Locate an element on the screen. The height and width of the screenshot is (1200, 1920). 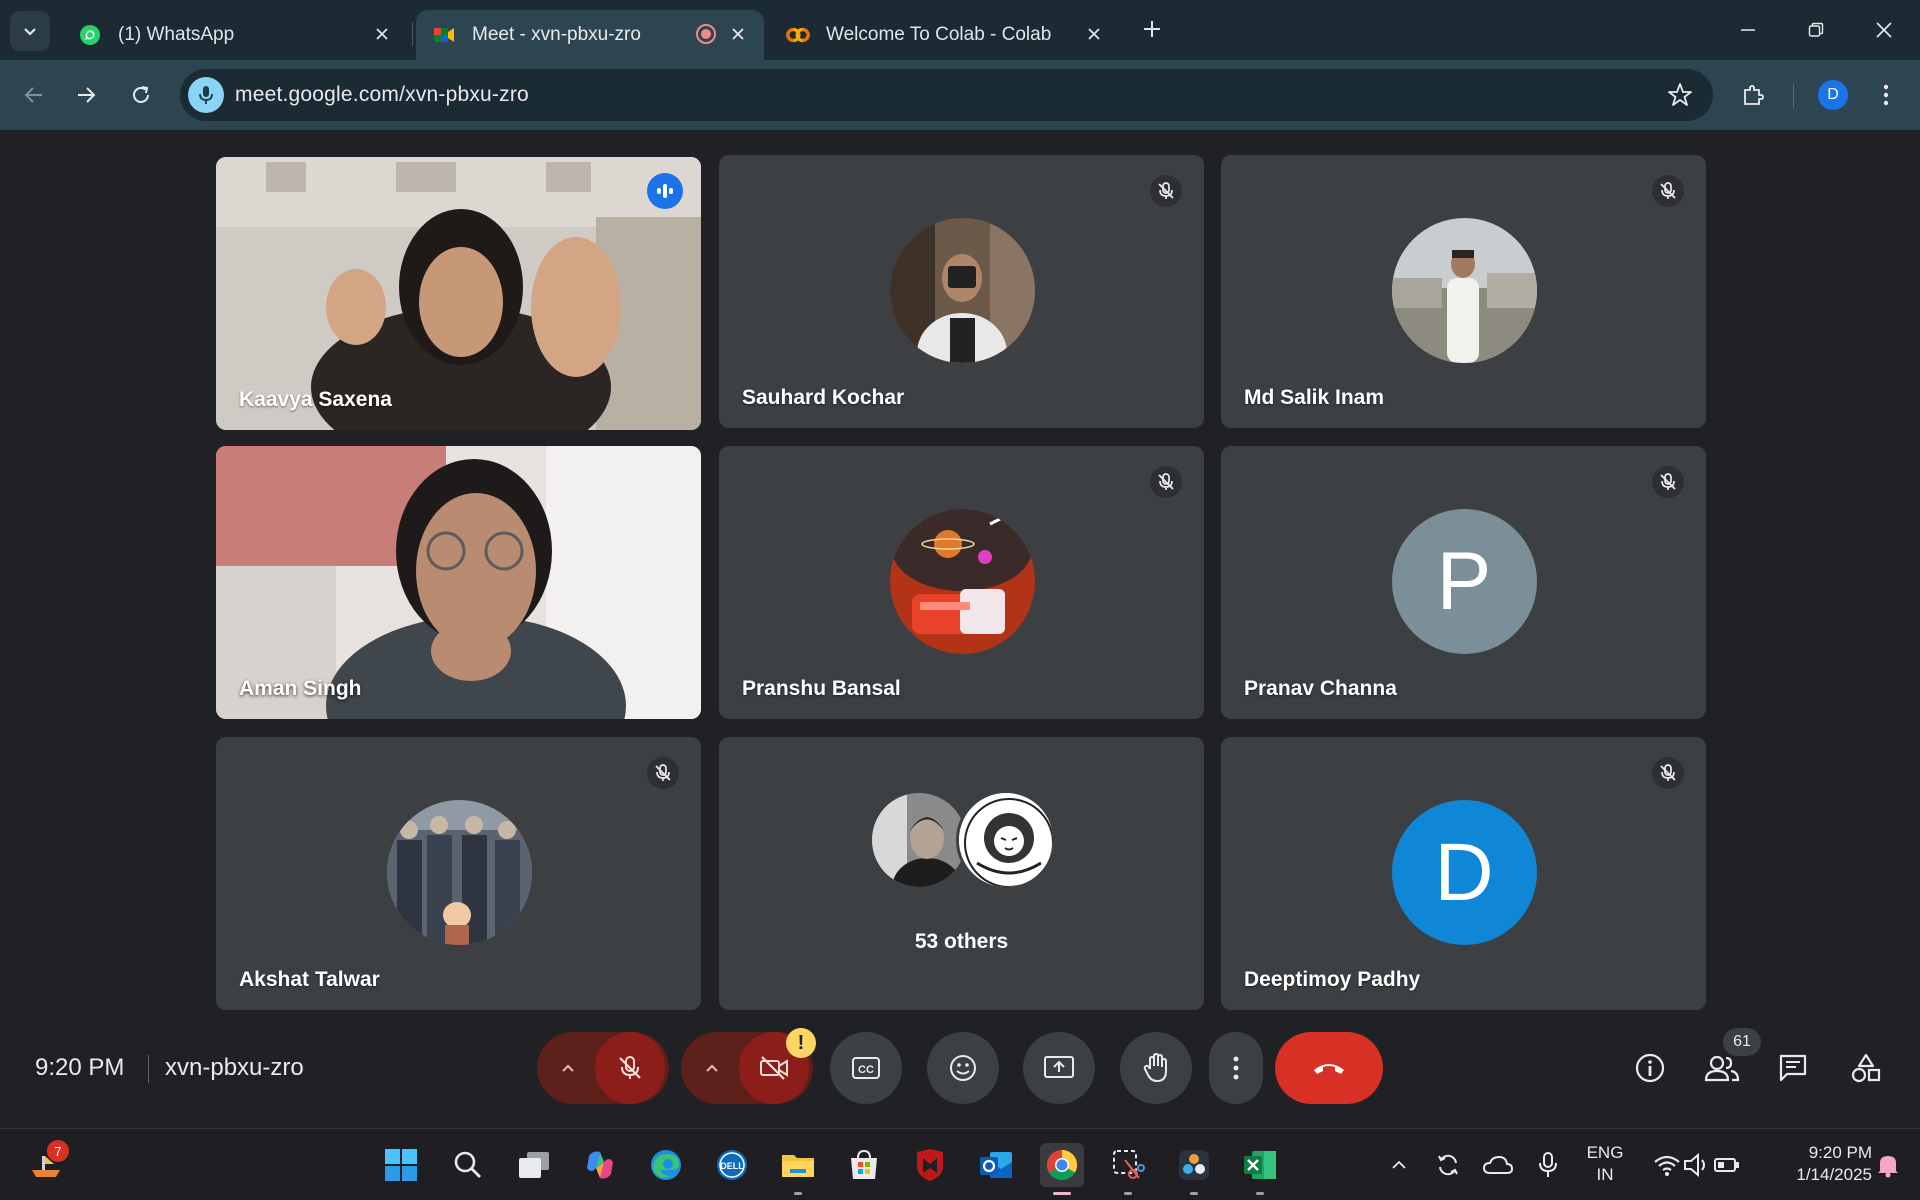
avatar-initial: D is located at coordinates (1464, 872).